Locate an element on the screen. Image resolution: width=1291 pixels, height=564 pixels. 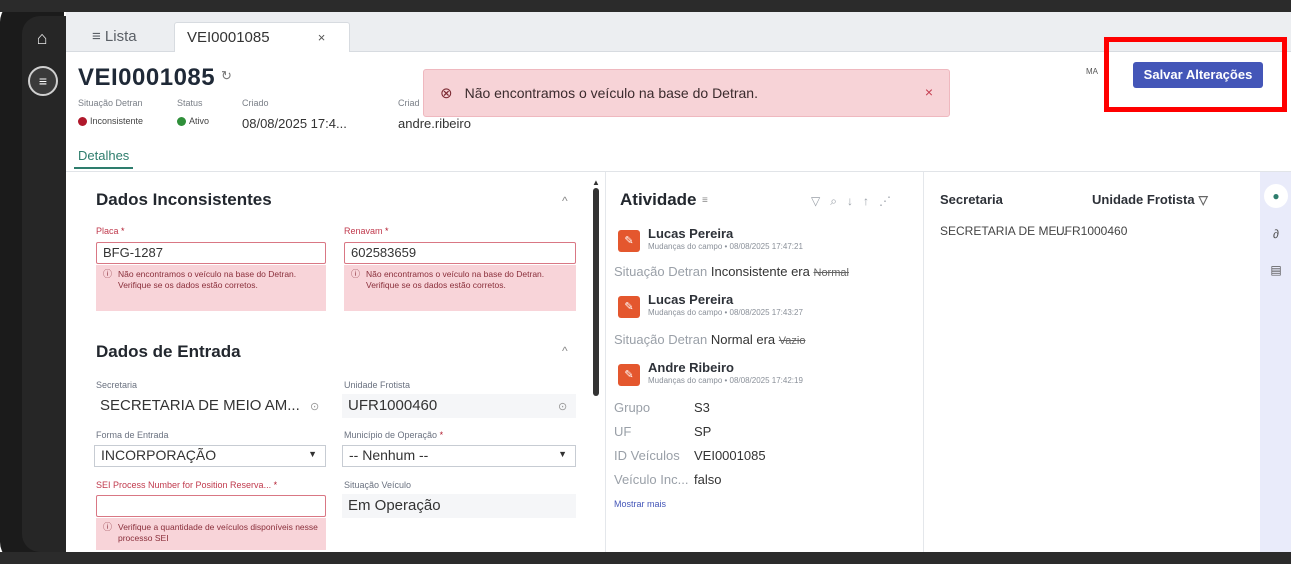
change-new: Inconsistente era is located at coordinates (760, 271).